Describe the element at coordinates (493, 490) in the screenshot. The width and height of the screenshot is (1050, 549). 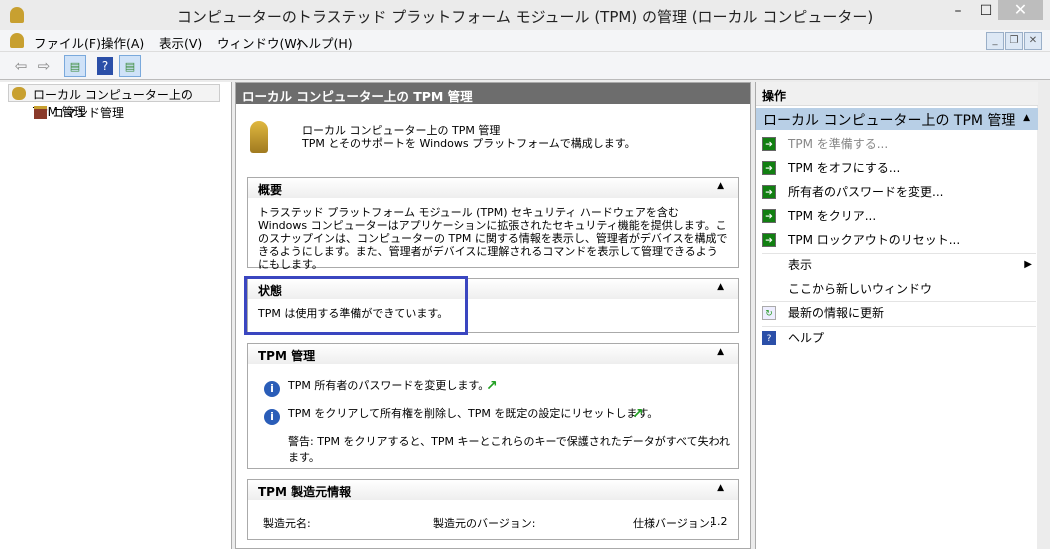
I see `manufacturer-header: TPM 製造元情報 ▲` at that location.